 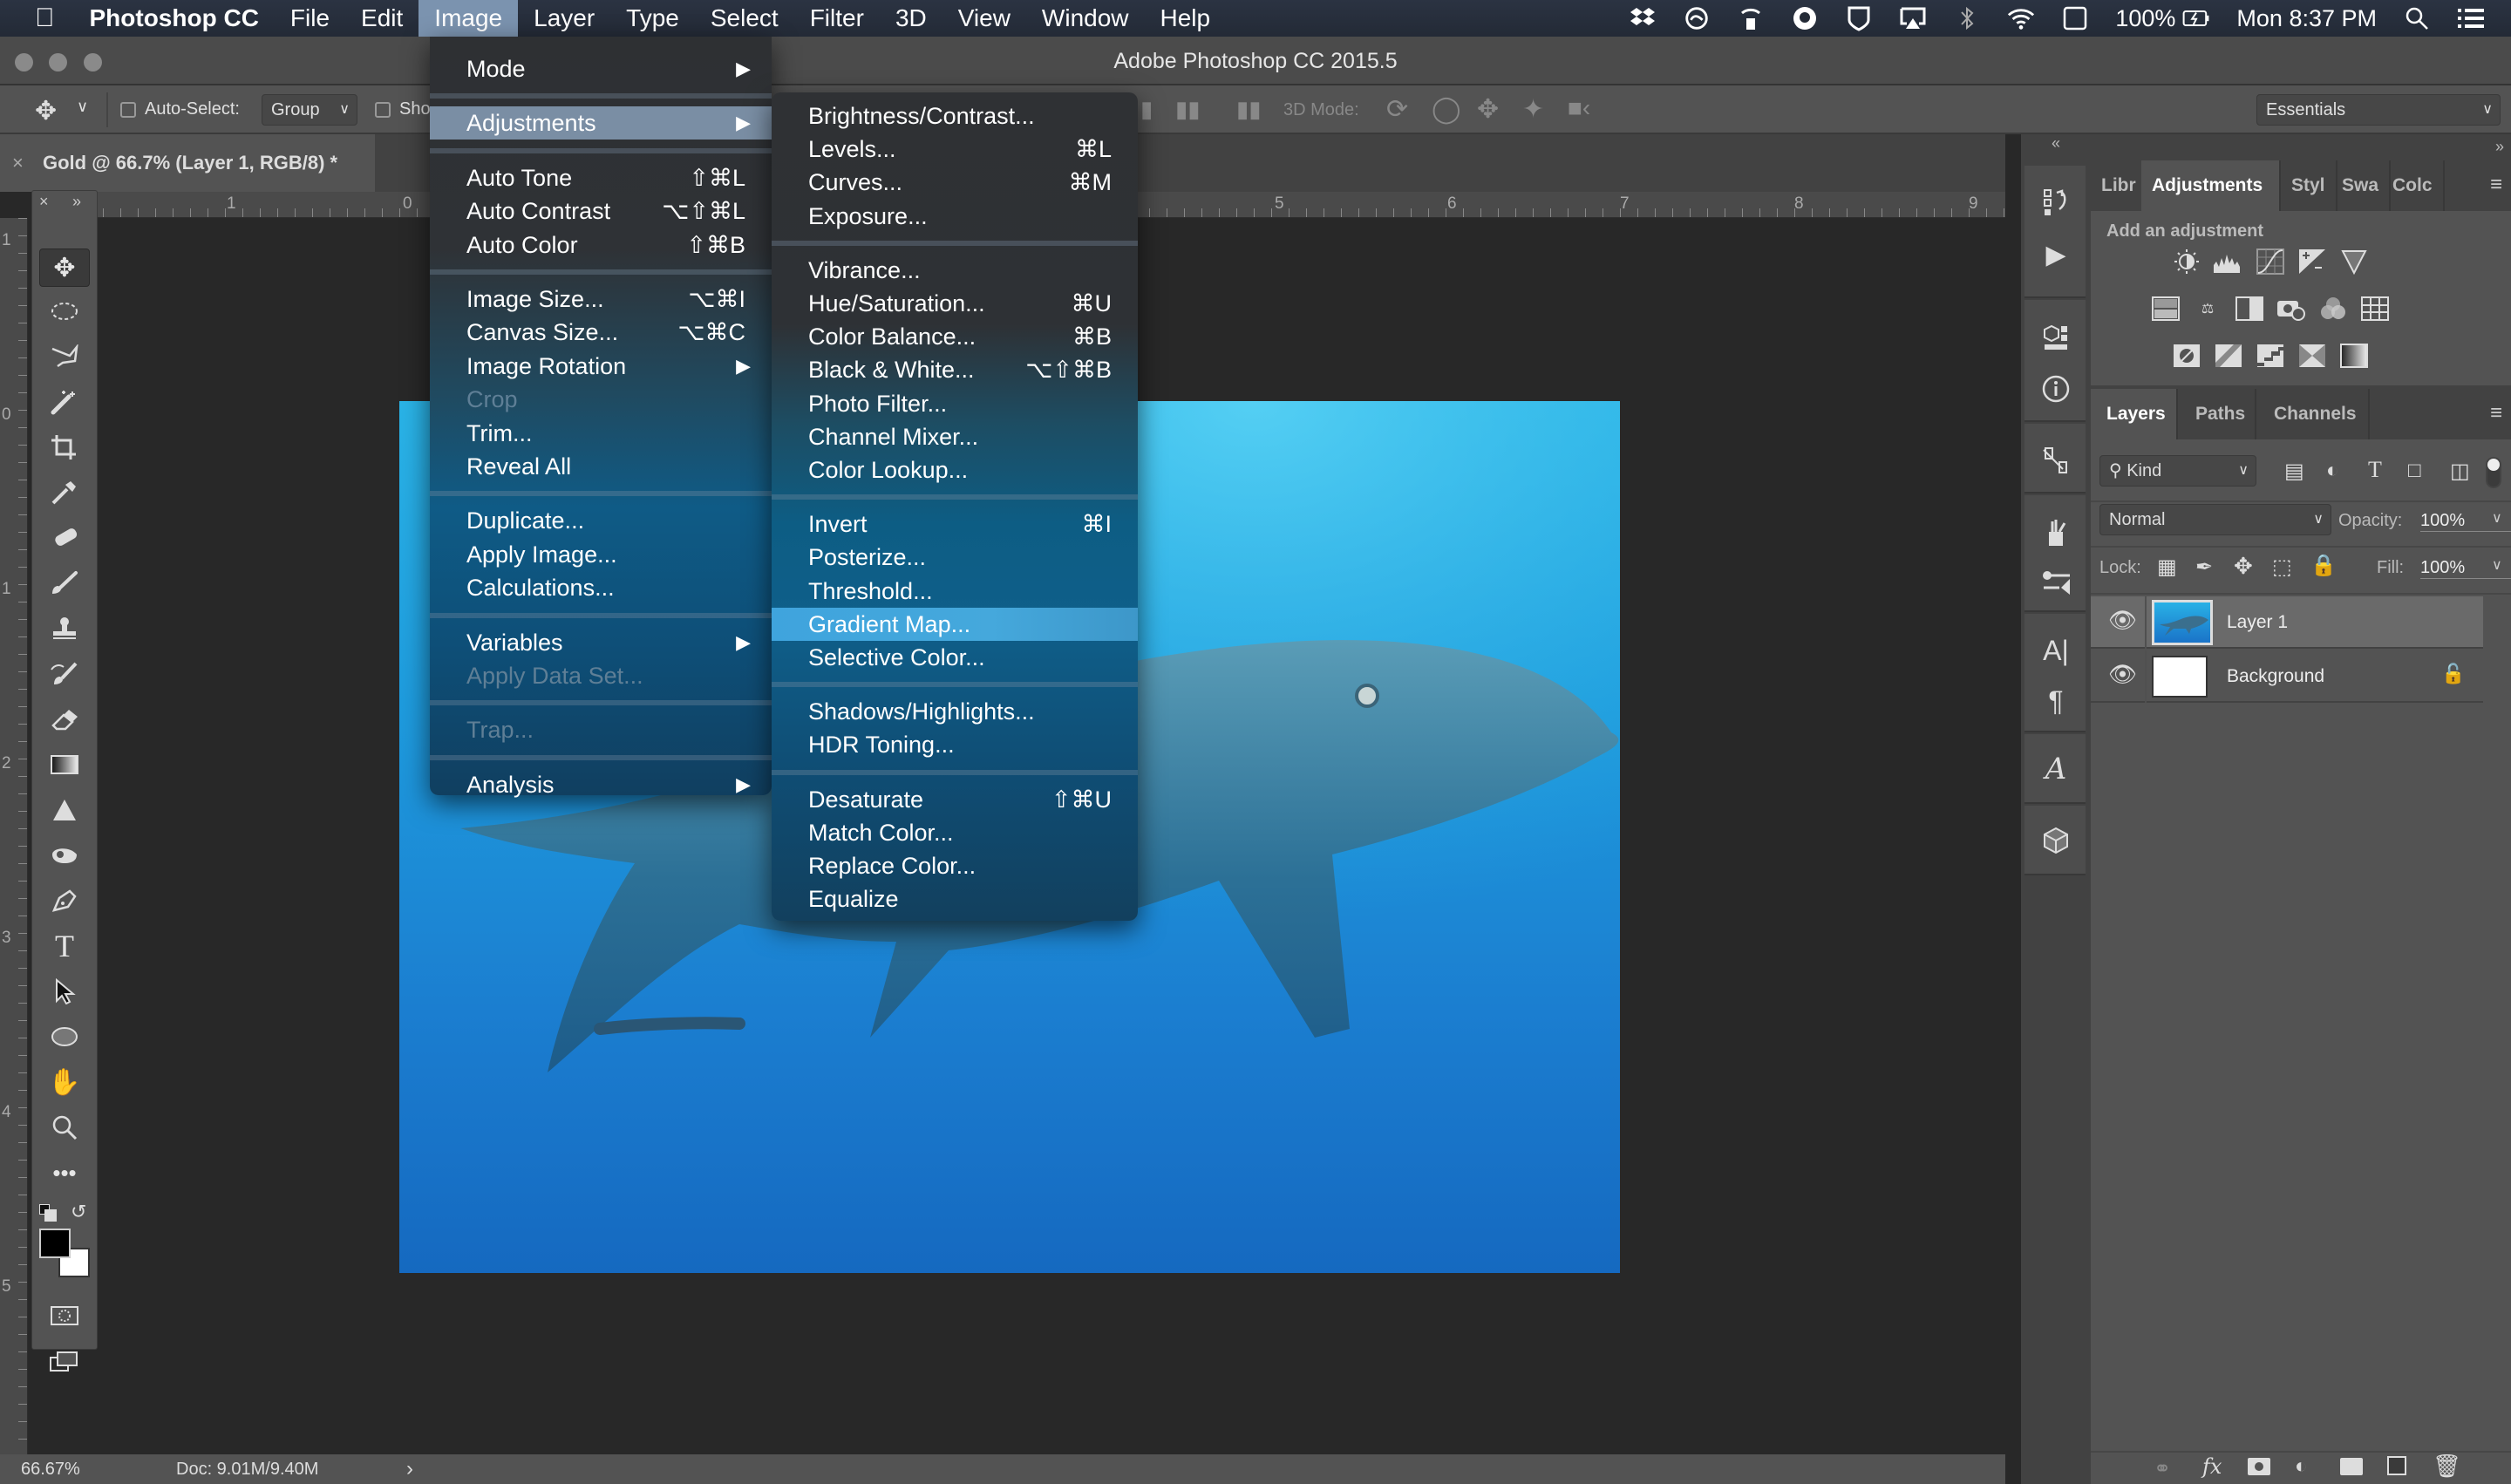 What do you see at coordinates (1533, 109) in the screenshot?
I see `3d-slide-icon: ✦` at bounding box center [1533, 109].